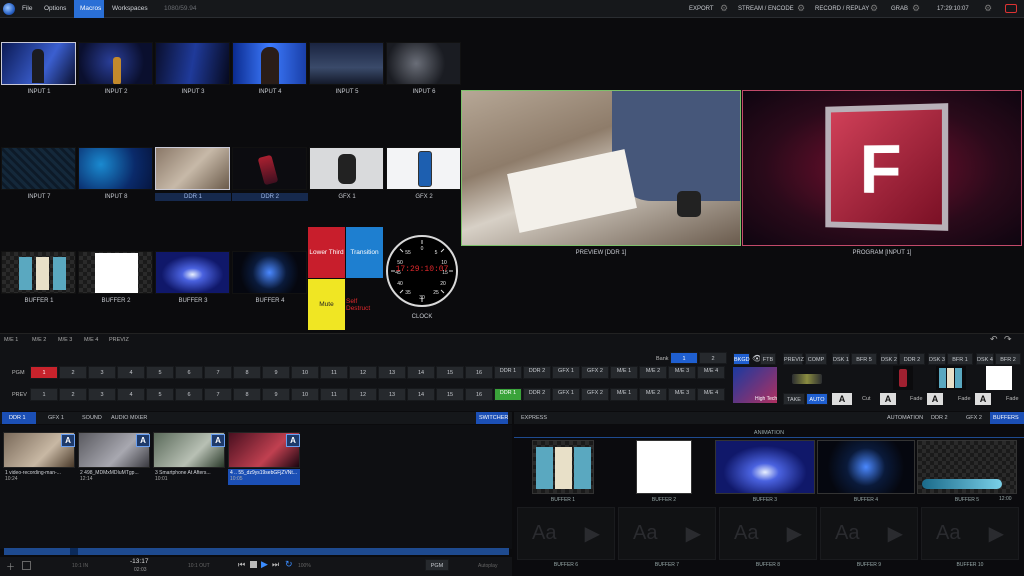  I want to click on stream-gear-icon: ⚙, so click(801, 8).